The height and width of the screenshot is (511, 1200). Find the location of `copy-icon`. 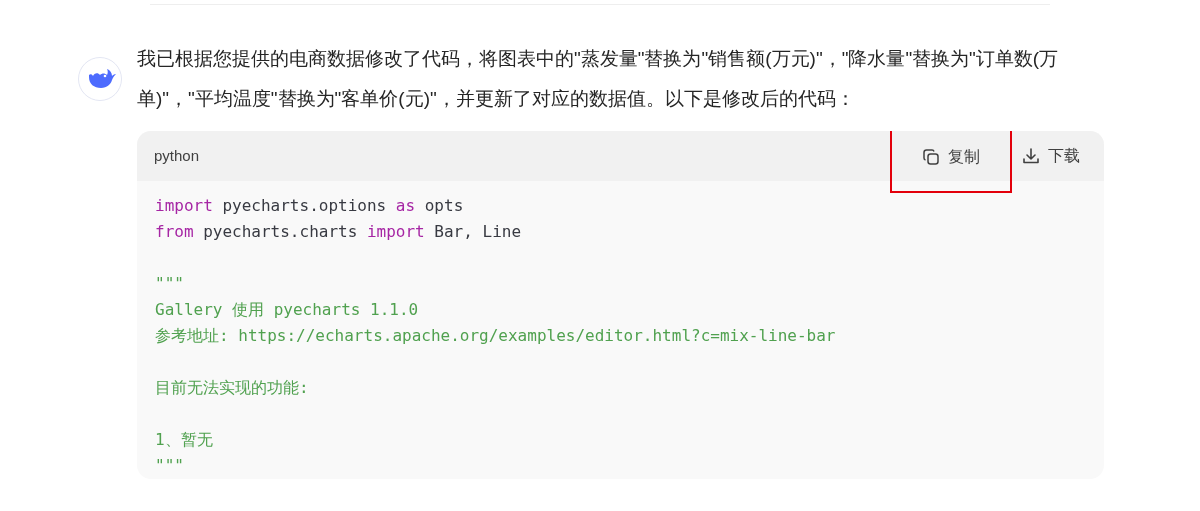

copy-icon is located at coordinates (931, 157).